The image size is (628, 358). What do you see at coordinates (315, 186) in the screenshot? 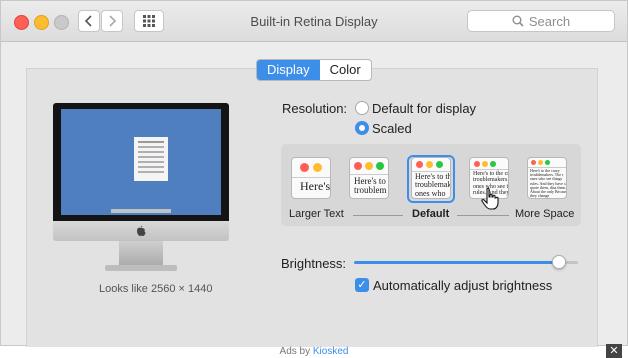
I see `scale-preview-text: Here's` at bounding box center [315, 186].